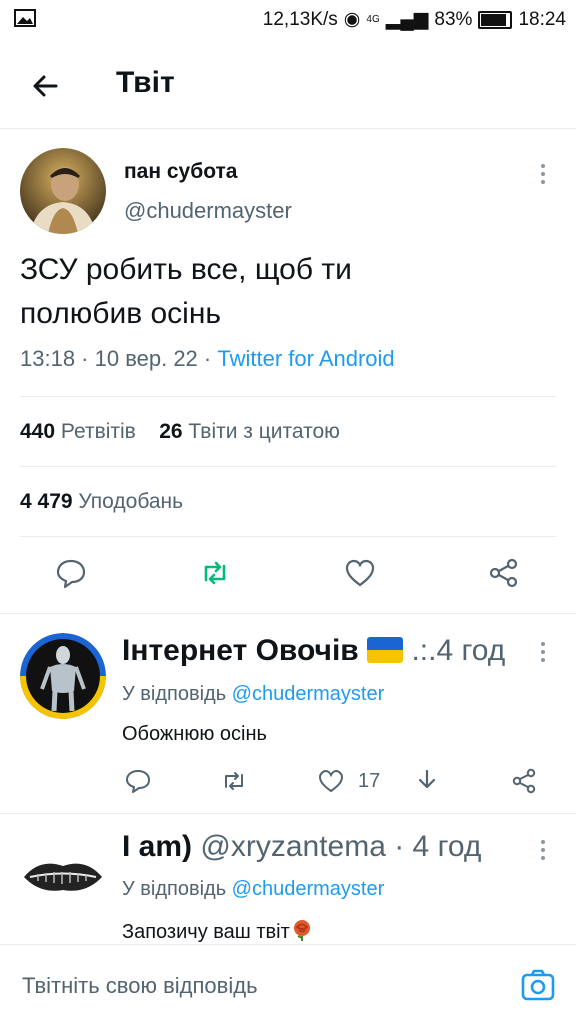  I want to click on reply-header: I am) @xryzantema · 4 год, so click(301, 847).